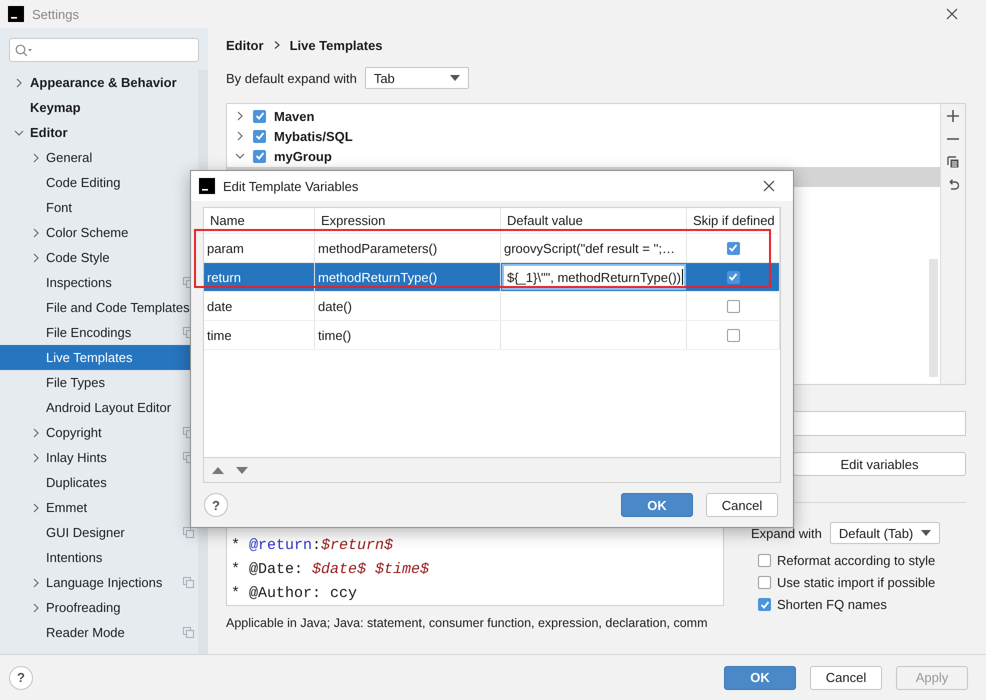  What do you see at coordinates (408, 277) in the screenshot?
I see `table-cell: methodReturnType()` at bounding box center [408, 277].